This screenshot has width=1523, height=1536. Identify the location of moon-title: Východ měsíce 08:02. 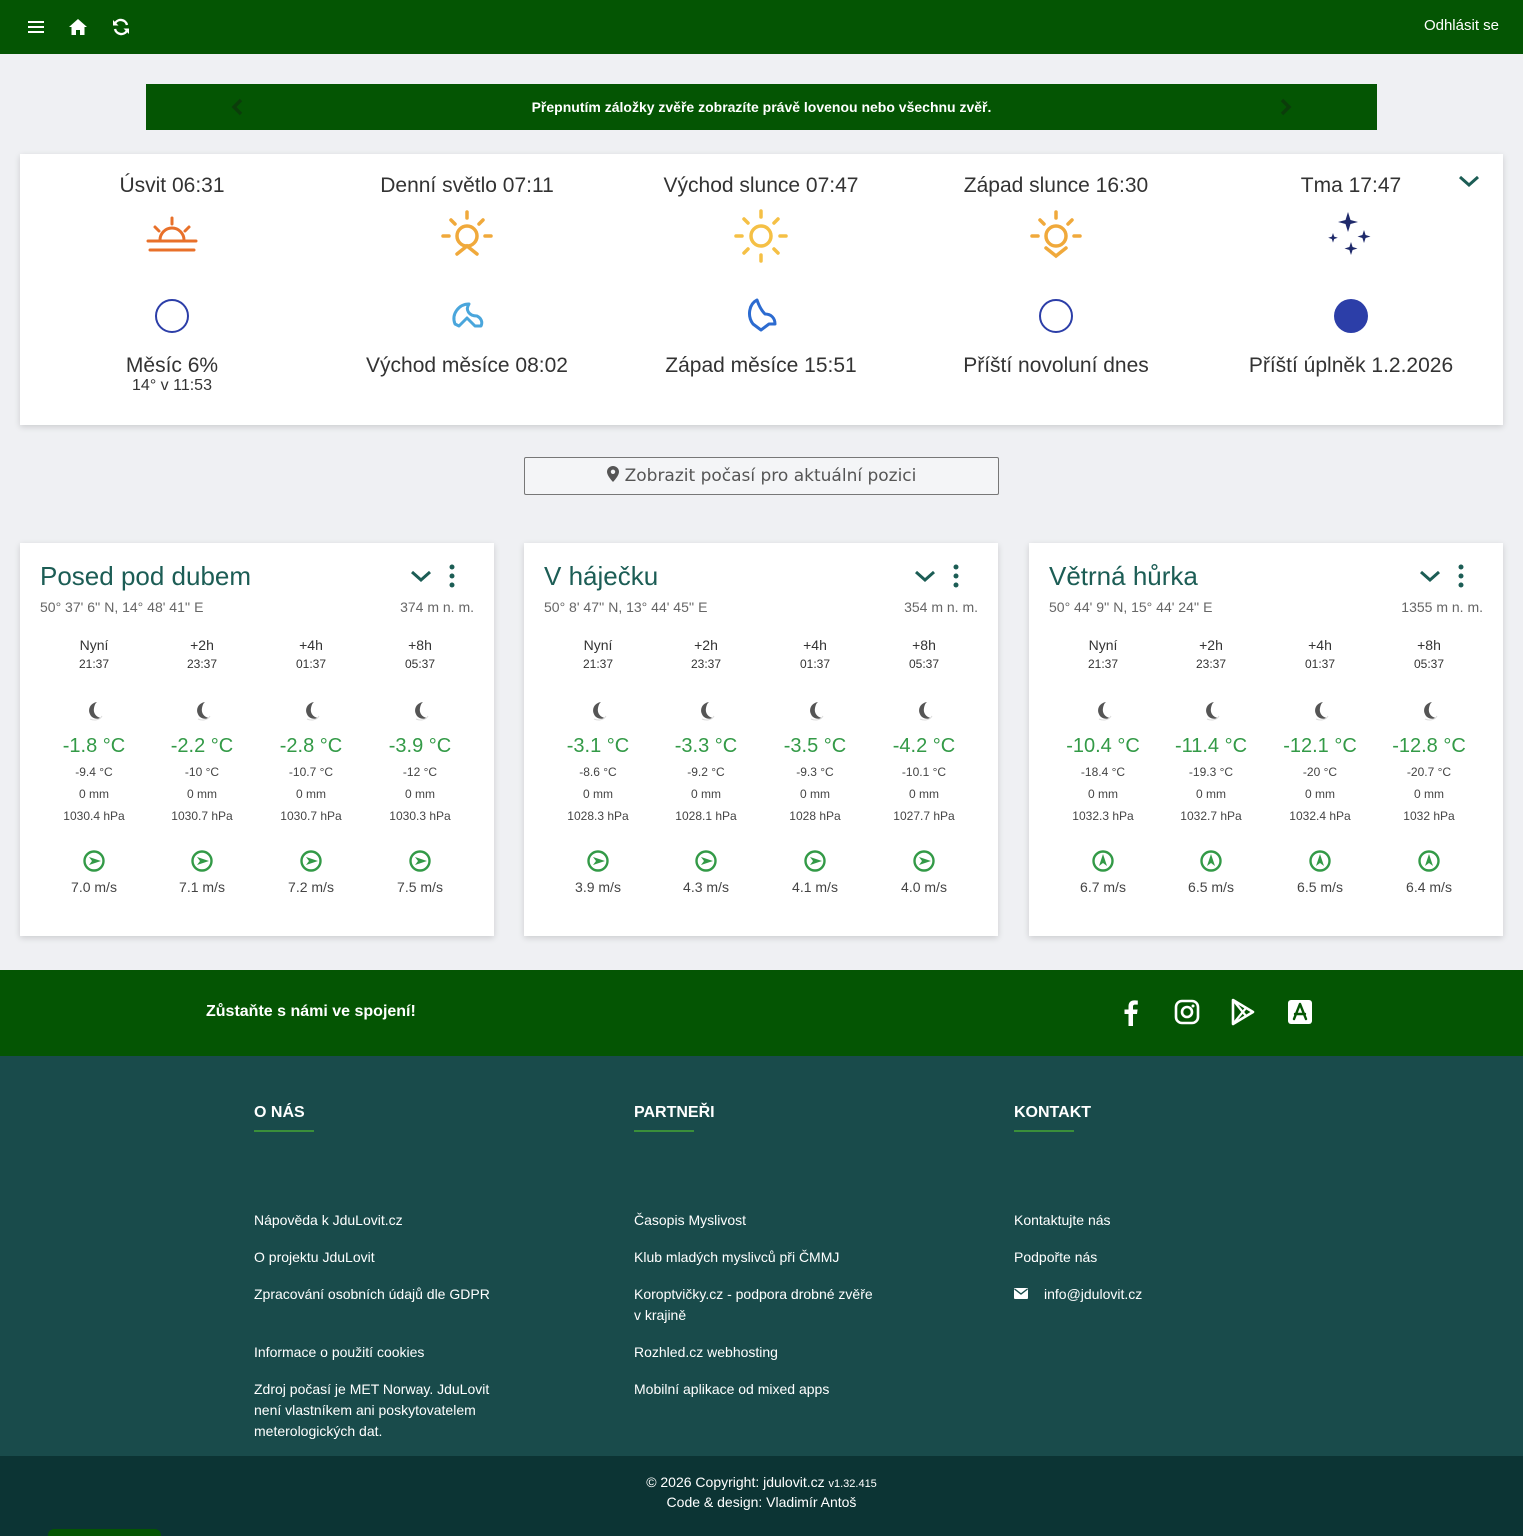
(467, 365).